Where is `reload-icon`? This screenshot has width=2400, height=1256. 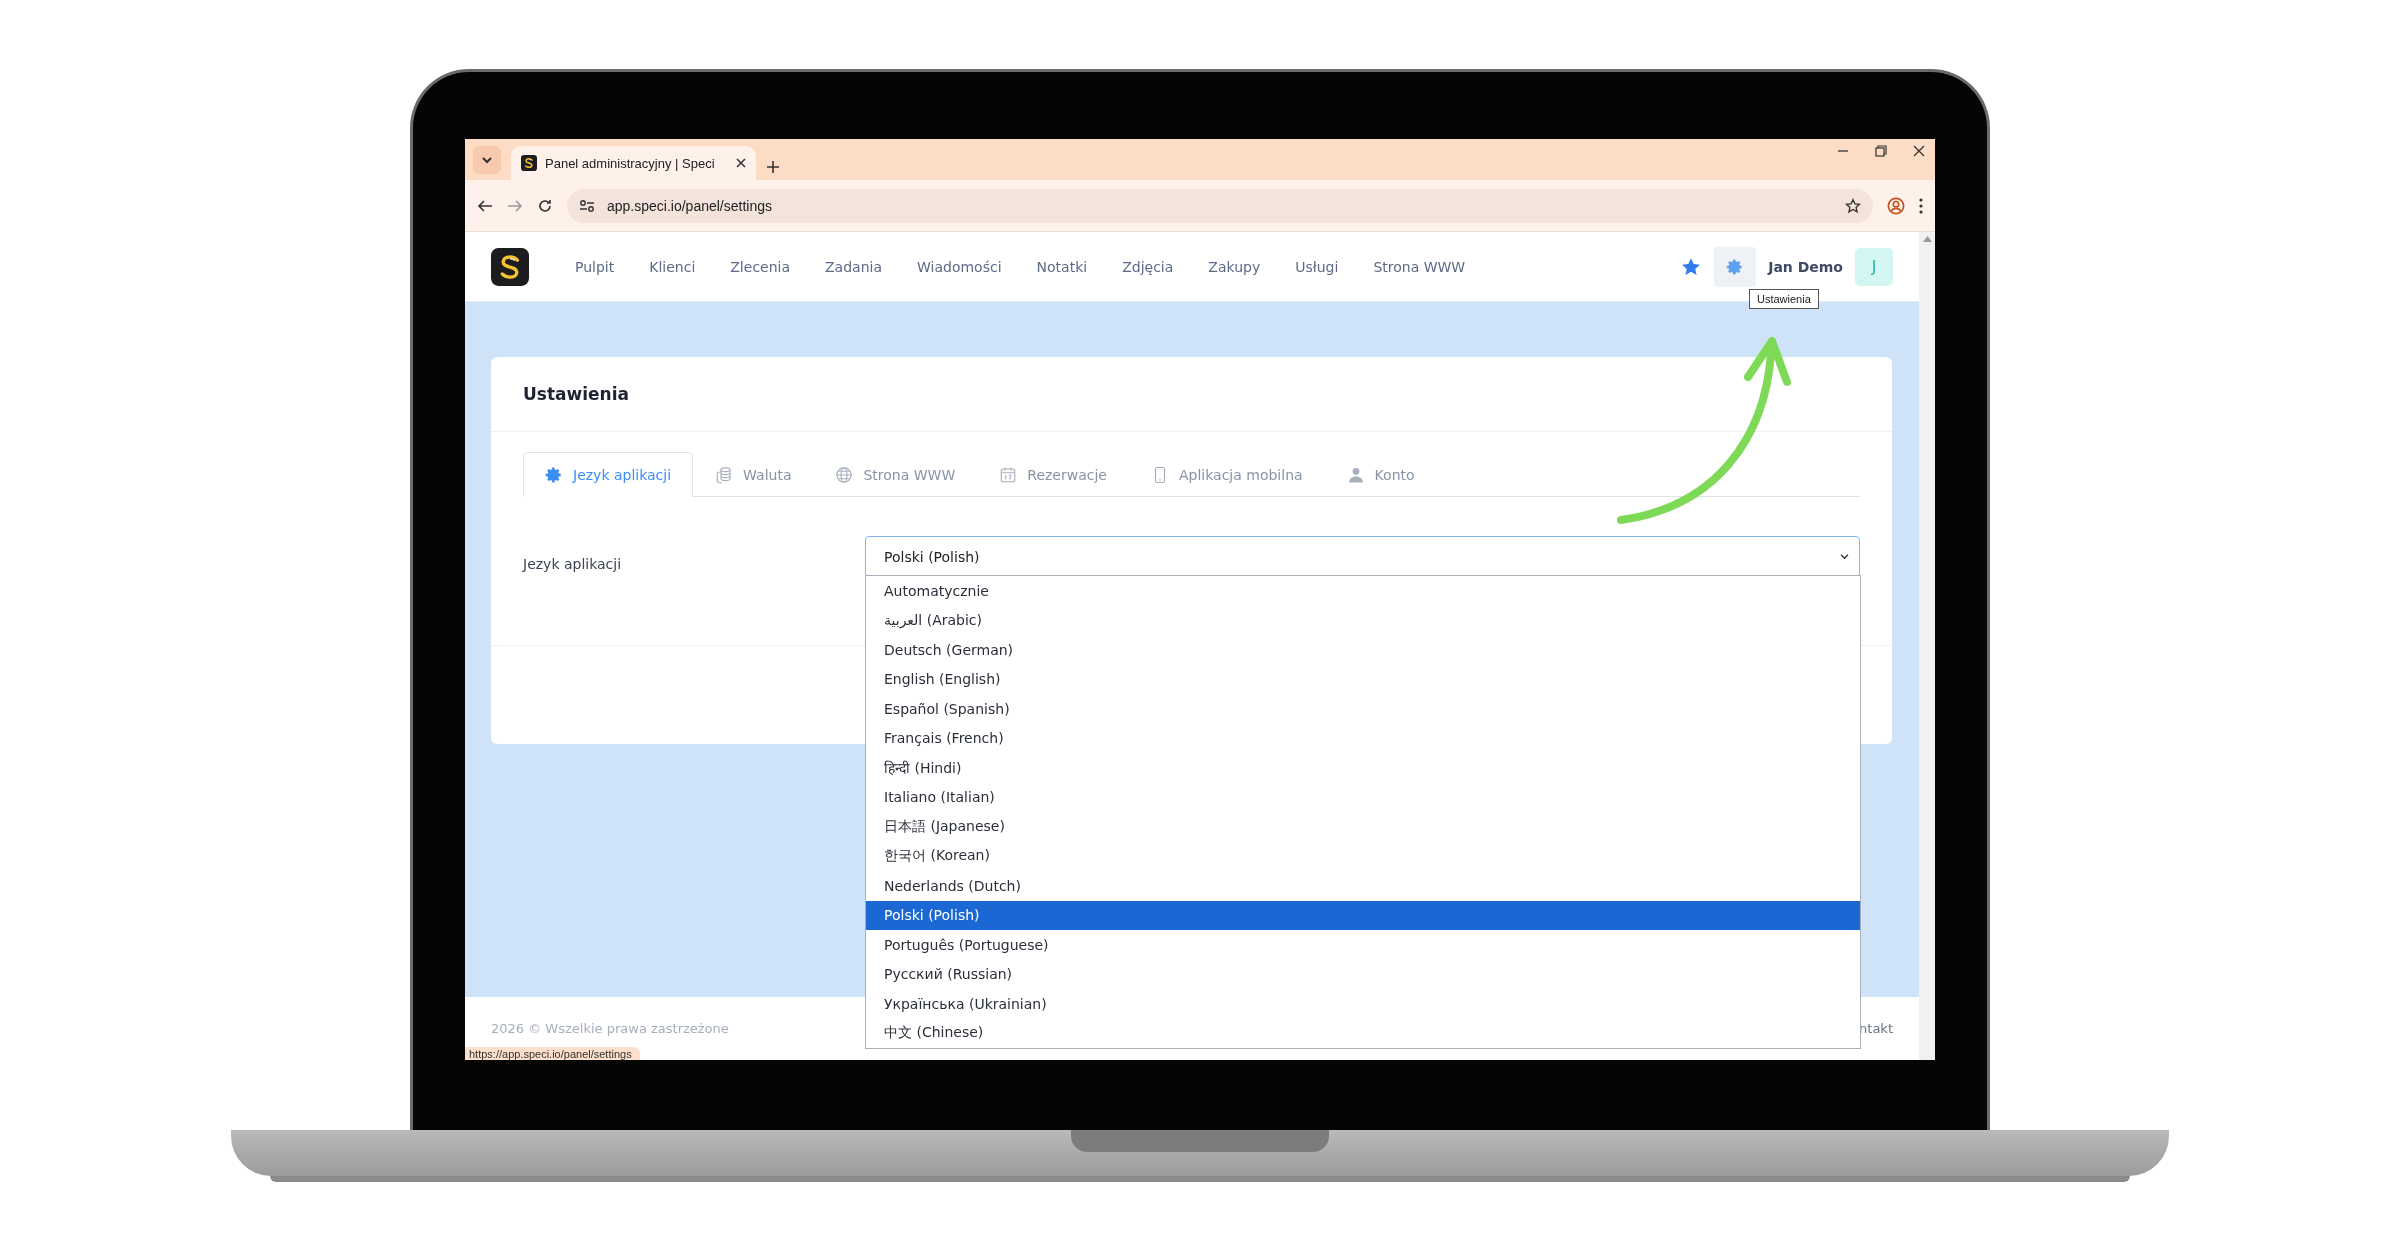 reload-icon is located at coordinates (545, 205).